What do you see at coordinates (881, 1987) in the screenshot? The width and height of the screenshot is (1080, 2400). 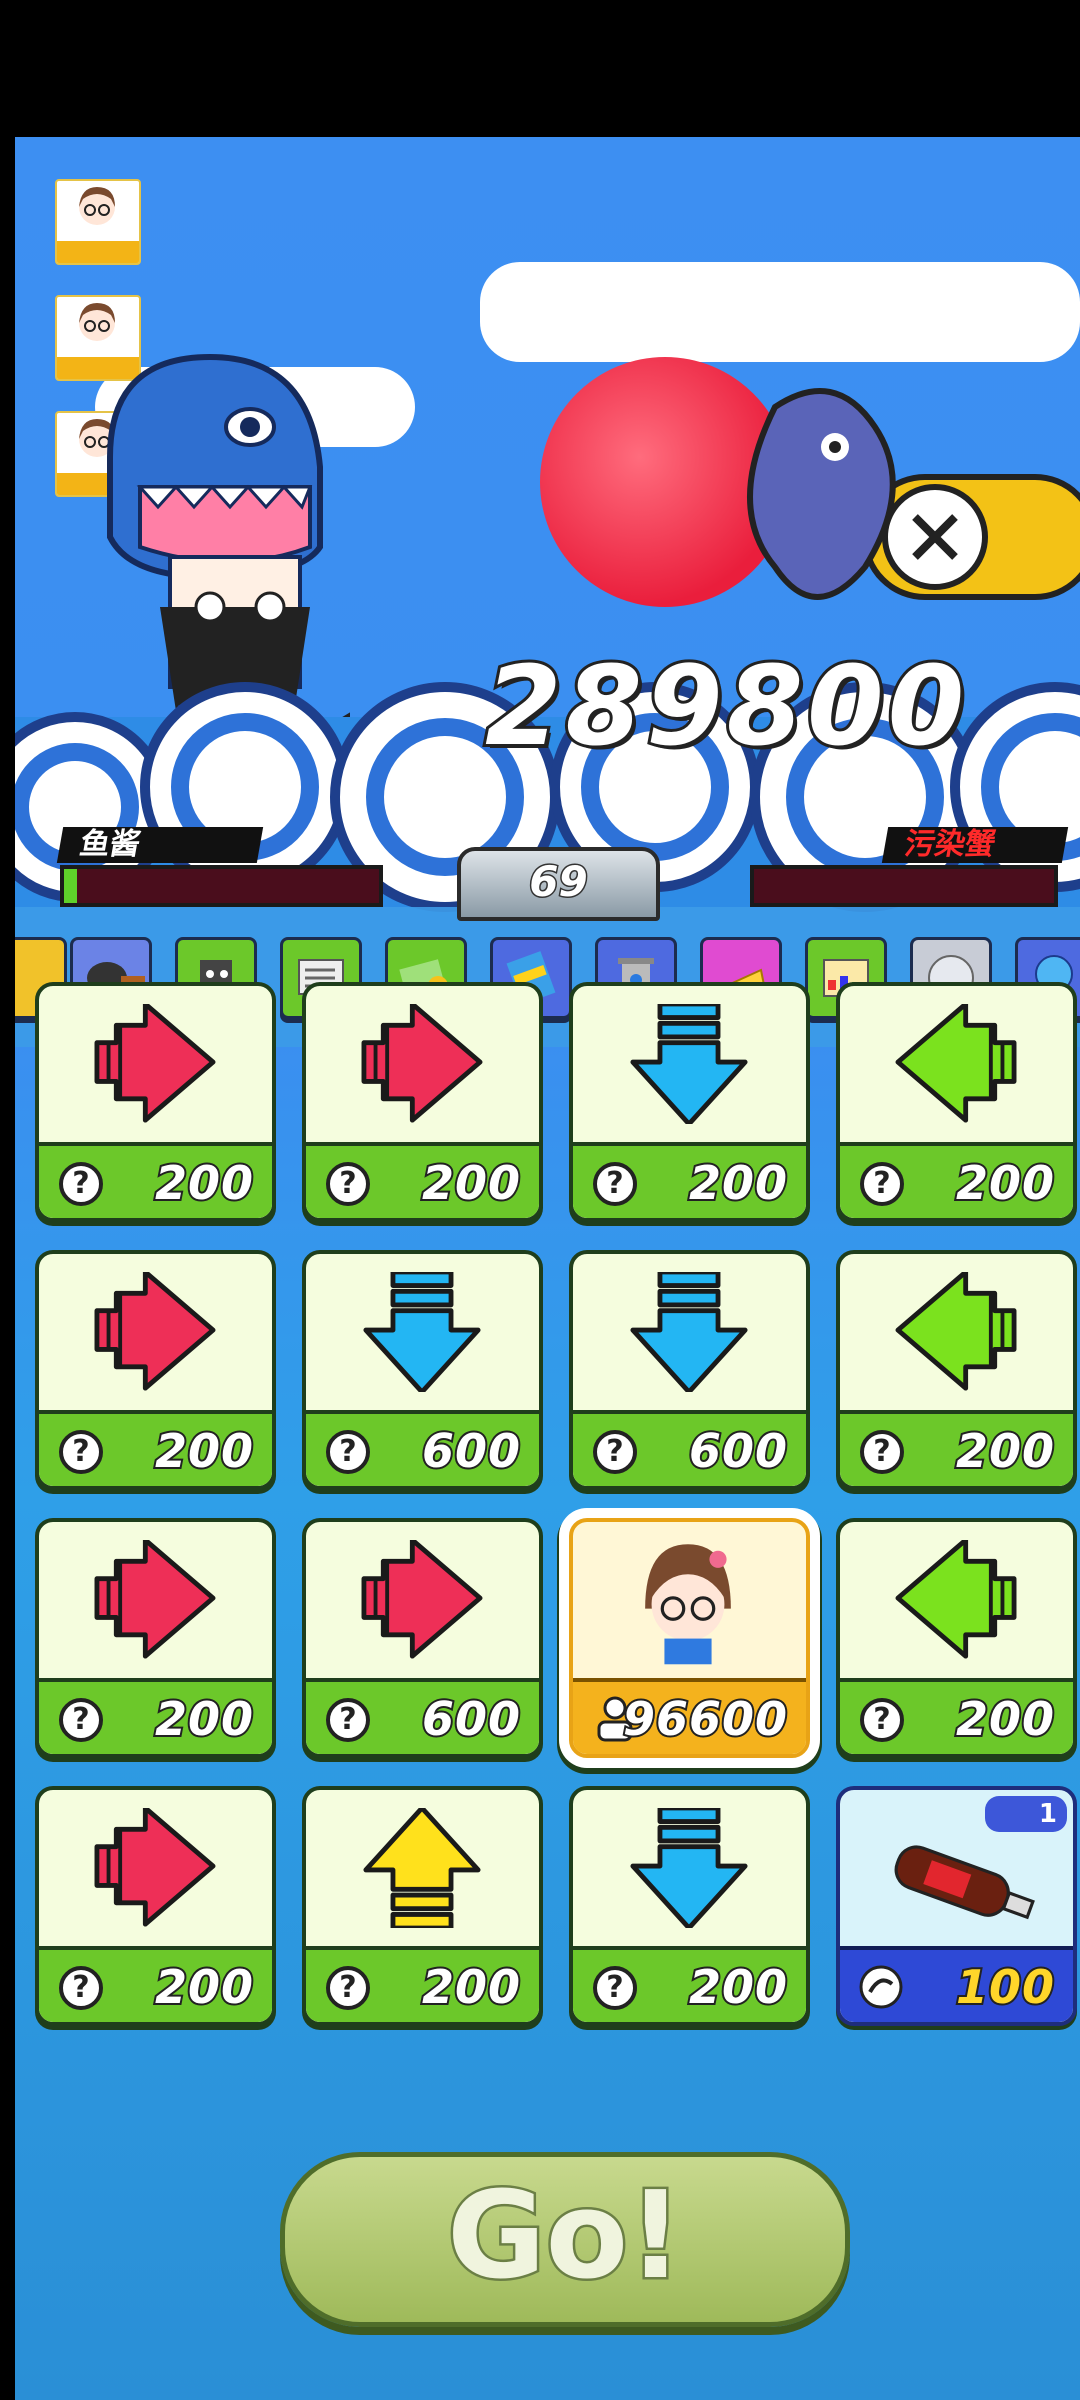 I see `bread-icon` at bounding box center [881, 1987].